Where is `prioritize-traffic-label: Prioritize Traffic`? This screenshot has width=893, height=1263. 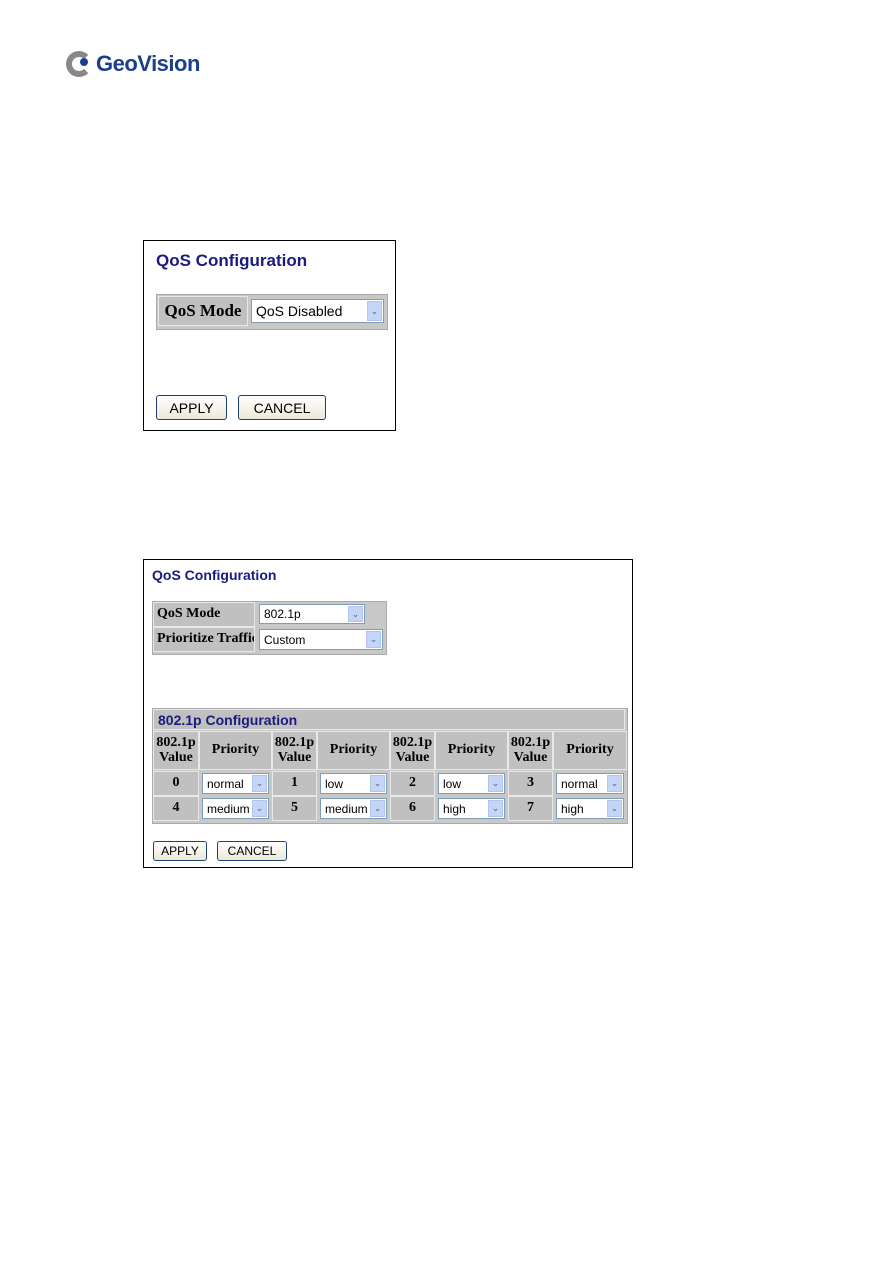 prioritize-traffic-label: Prioritize Traffic is located at coordinates (204, 639).